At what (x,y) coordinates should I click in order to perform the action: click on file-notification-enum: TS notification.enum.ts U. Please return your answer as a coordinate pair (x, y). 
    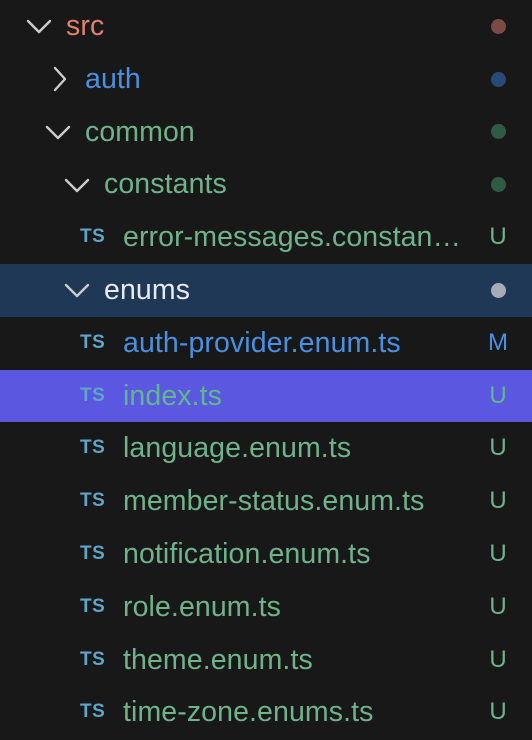
    Looking at the image, I should click on (266, 554).